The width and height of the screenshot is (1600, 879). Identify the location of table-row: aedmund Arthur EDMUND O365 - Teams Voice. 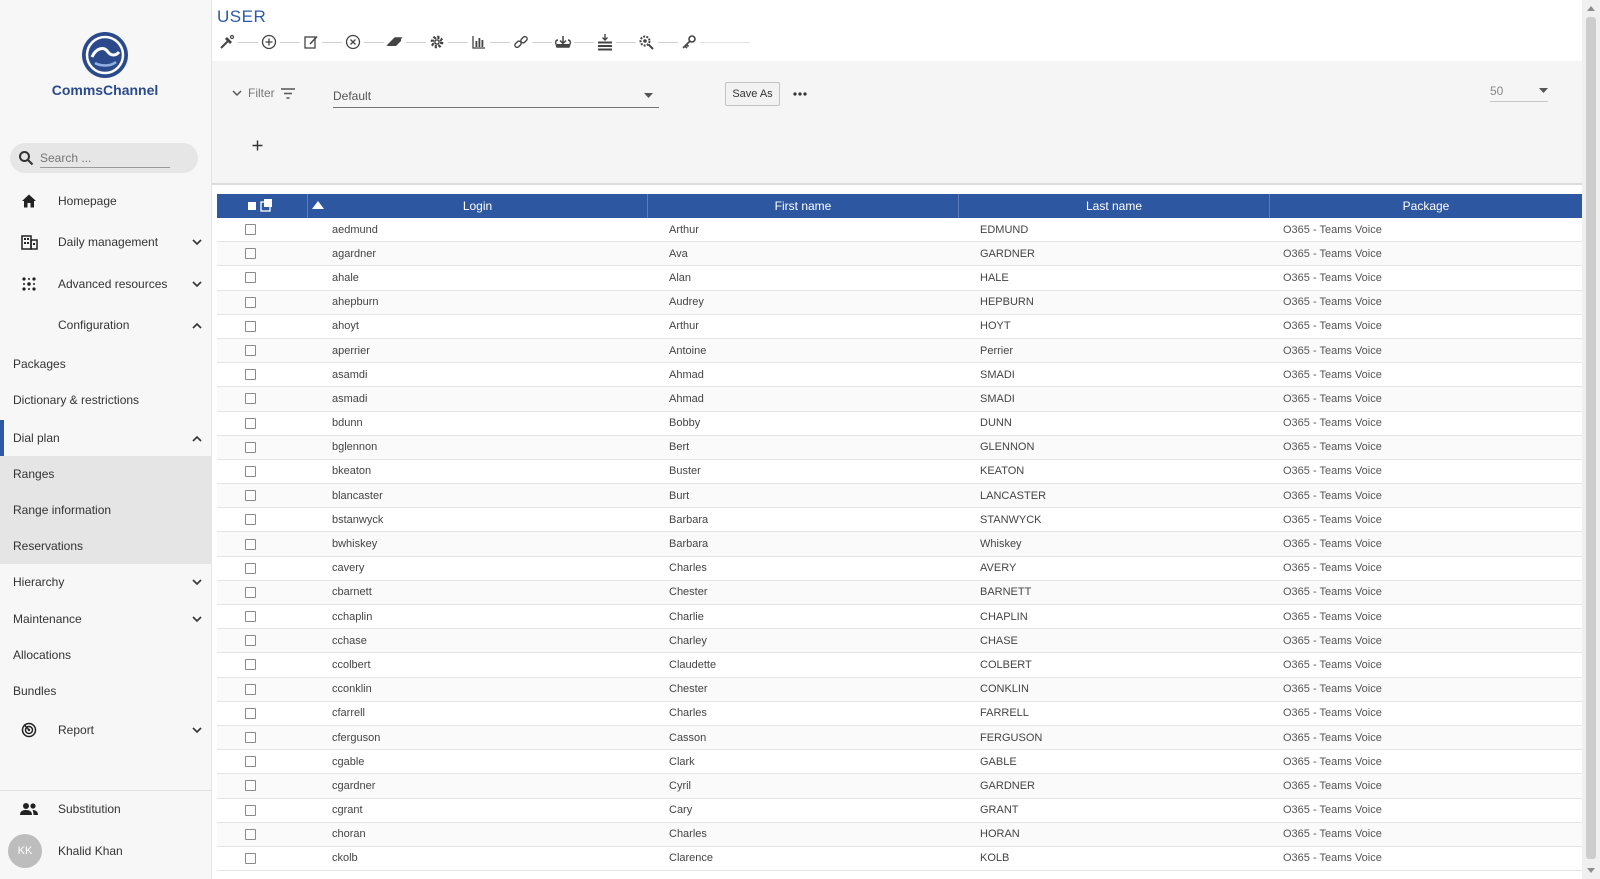
(899, 230).